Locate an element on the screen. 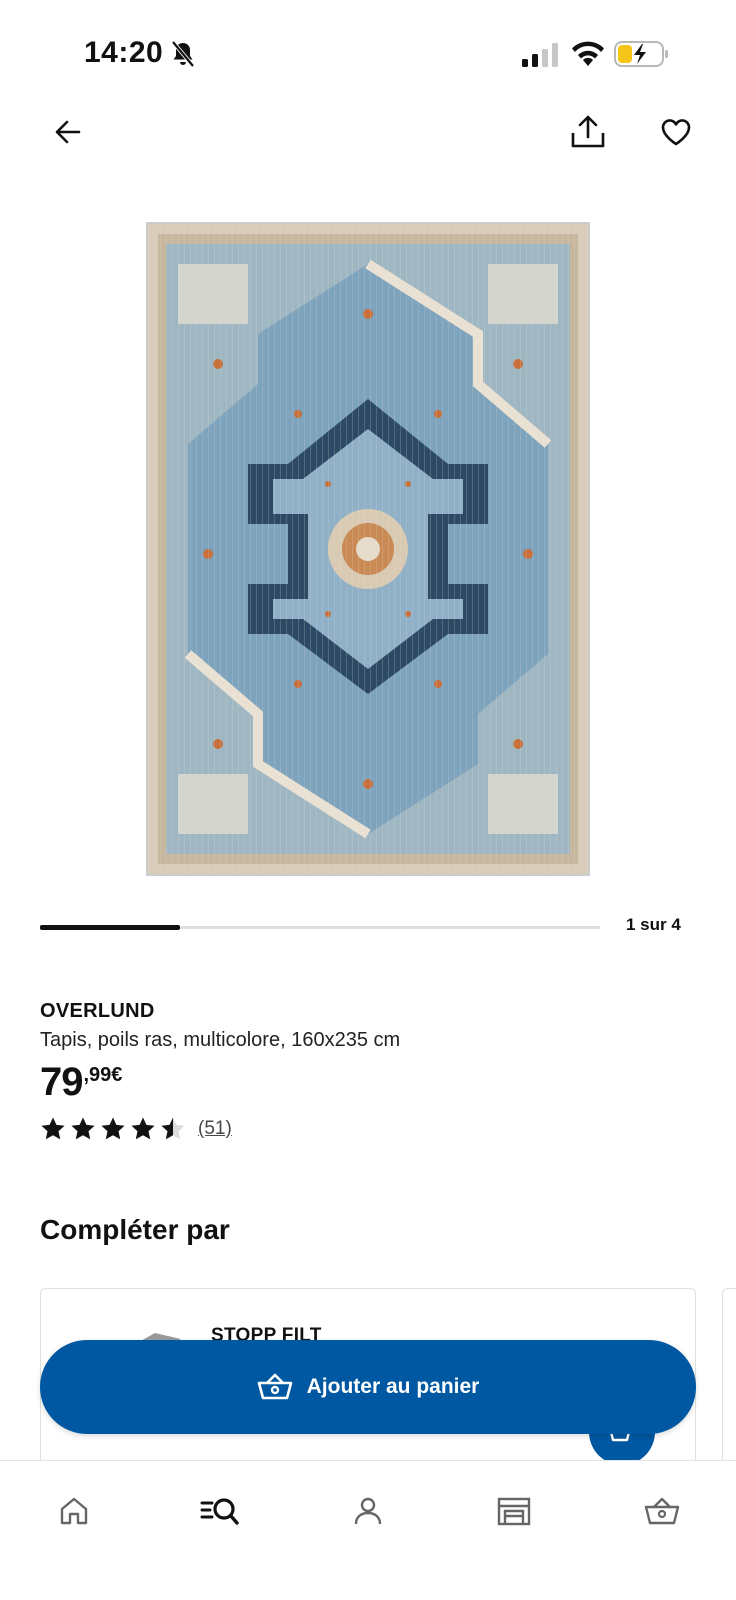  search-list-icon is located at coordinates (219, 1511).